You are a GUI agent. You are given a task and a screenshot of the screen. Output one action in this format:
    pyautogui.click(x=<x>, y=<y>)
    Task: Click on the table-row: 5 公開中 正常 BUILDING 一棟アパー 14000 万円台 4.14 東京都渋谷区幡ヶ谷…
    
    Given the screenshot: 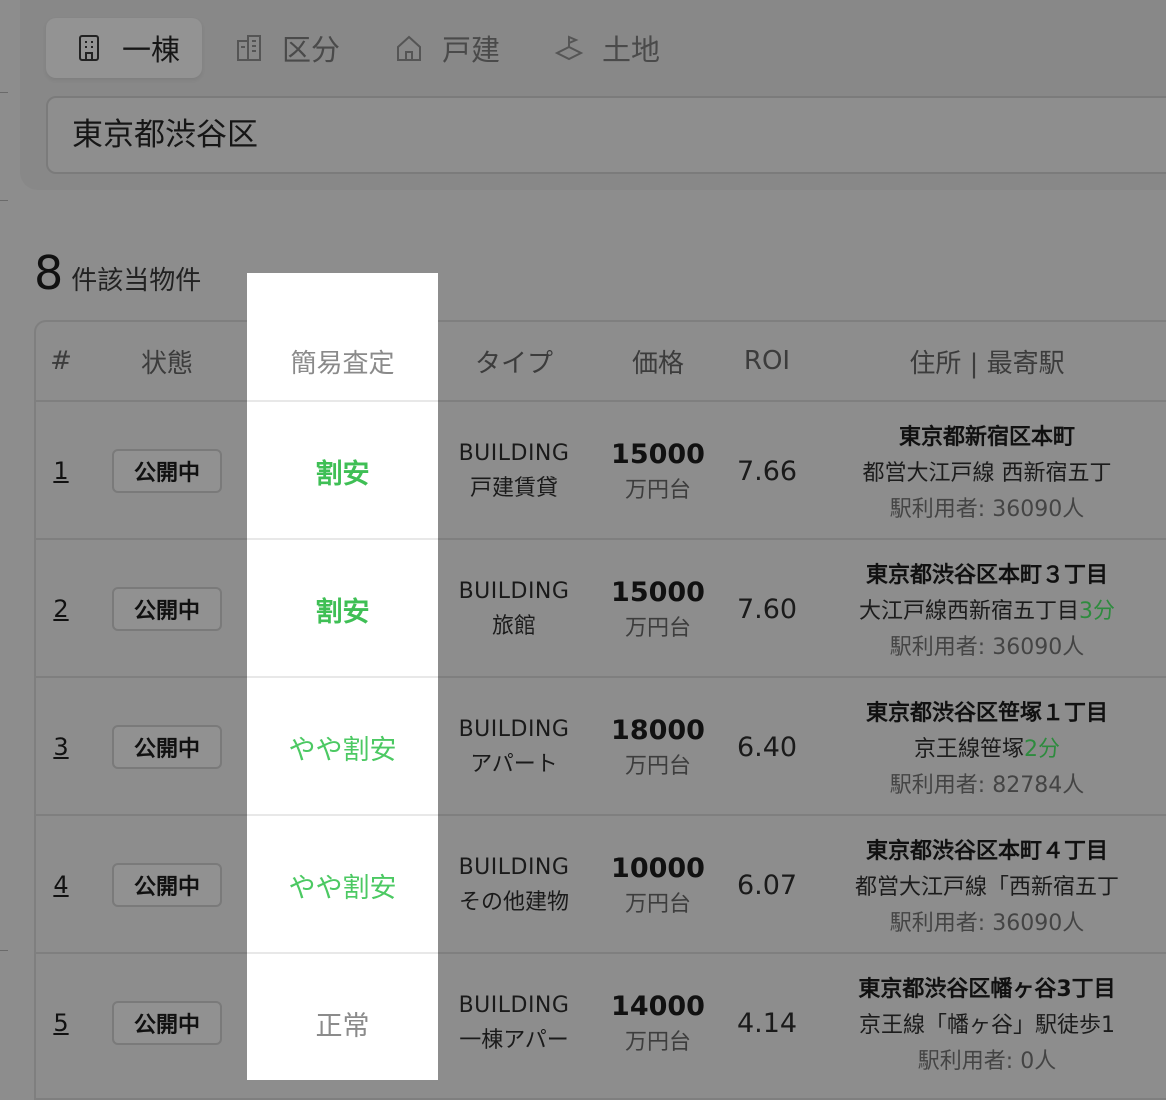 What is the action you would take?
    pyautogui.click(x=583, y=1023)
    